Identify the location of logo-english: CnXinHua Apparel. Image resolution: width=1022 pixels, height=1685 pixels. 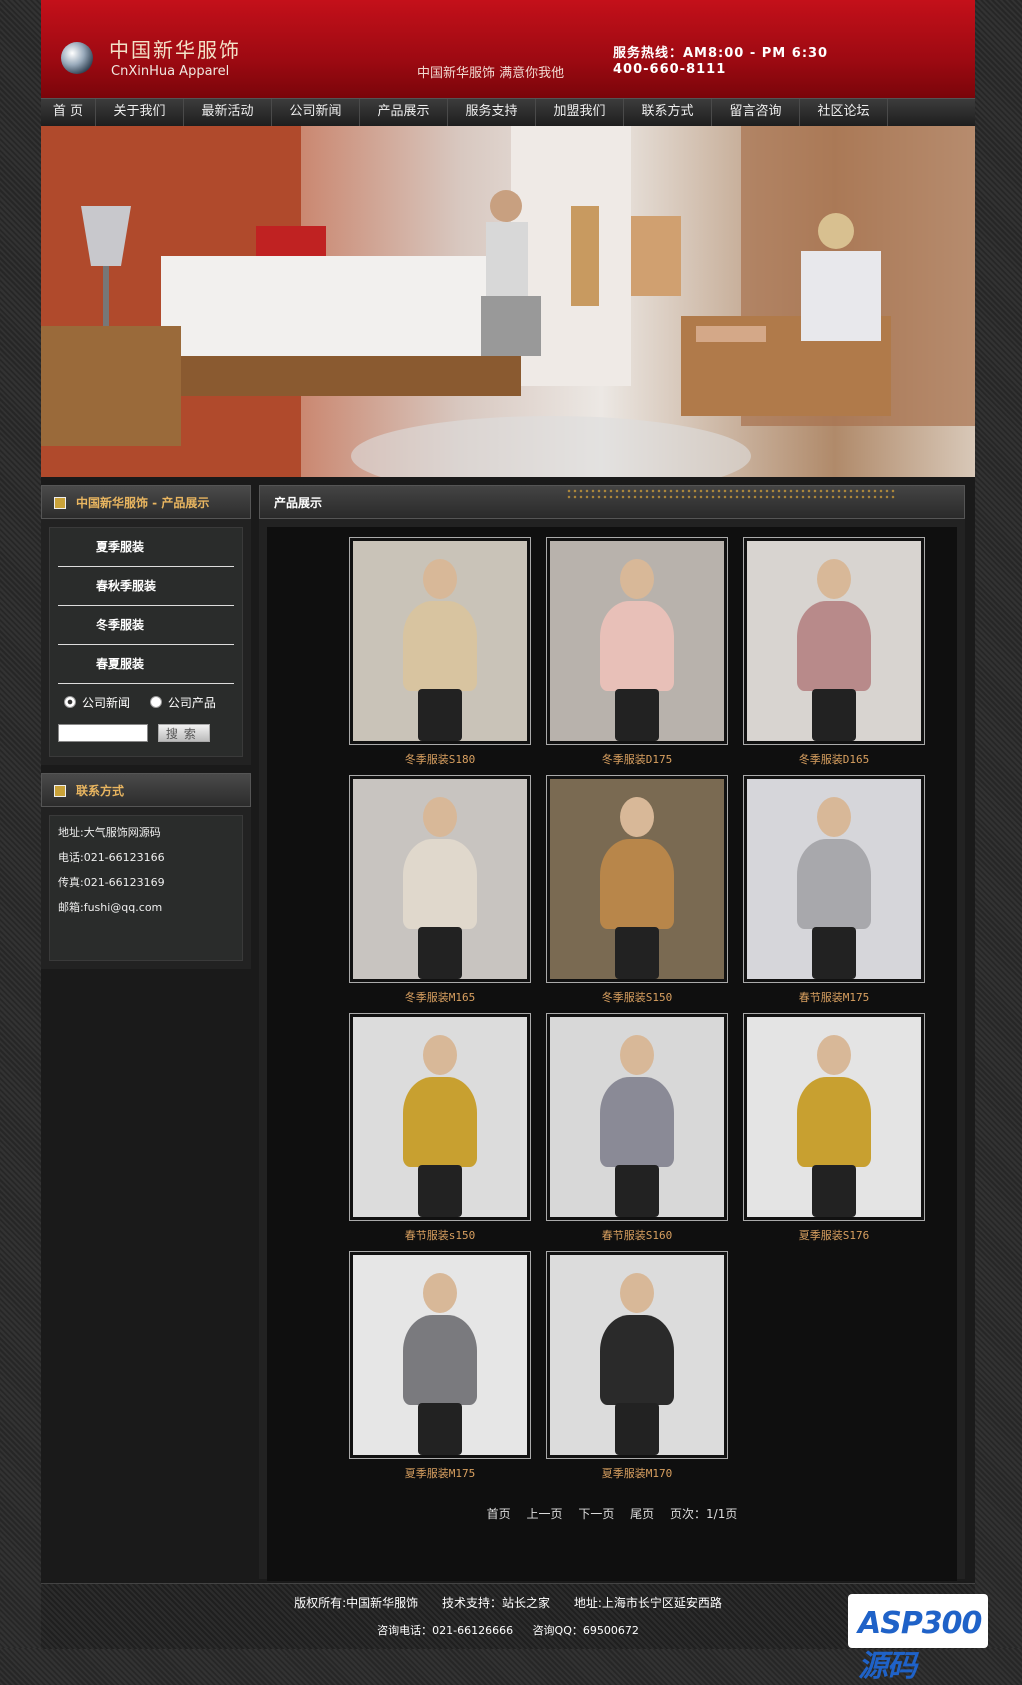
(170, 71).